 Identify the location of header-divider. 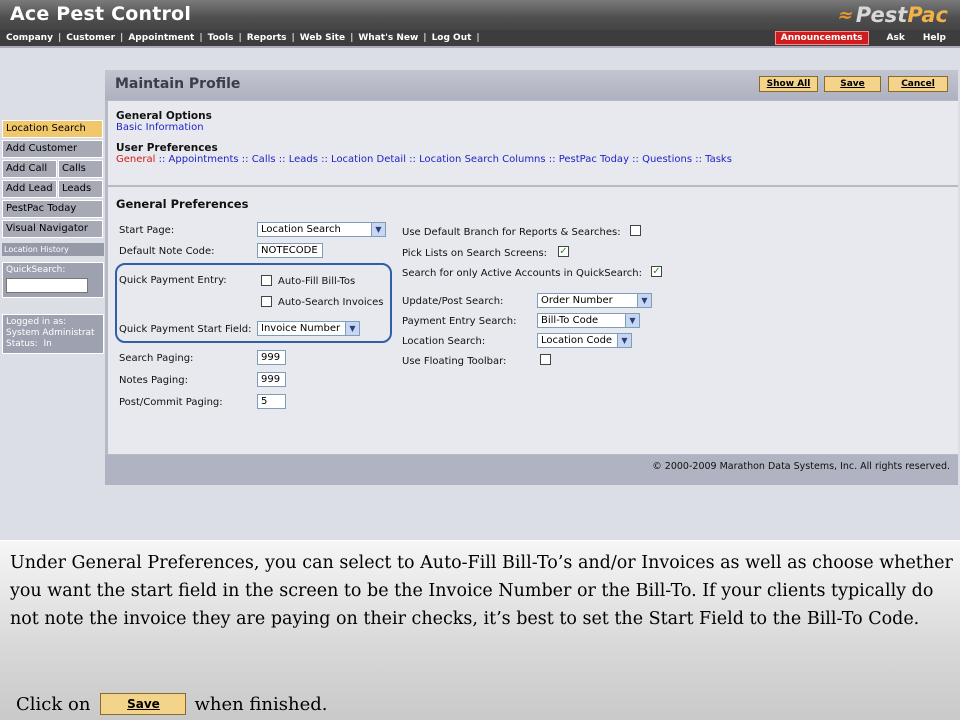
(480, 47).